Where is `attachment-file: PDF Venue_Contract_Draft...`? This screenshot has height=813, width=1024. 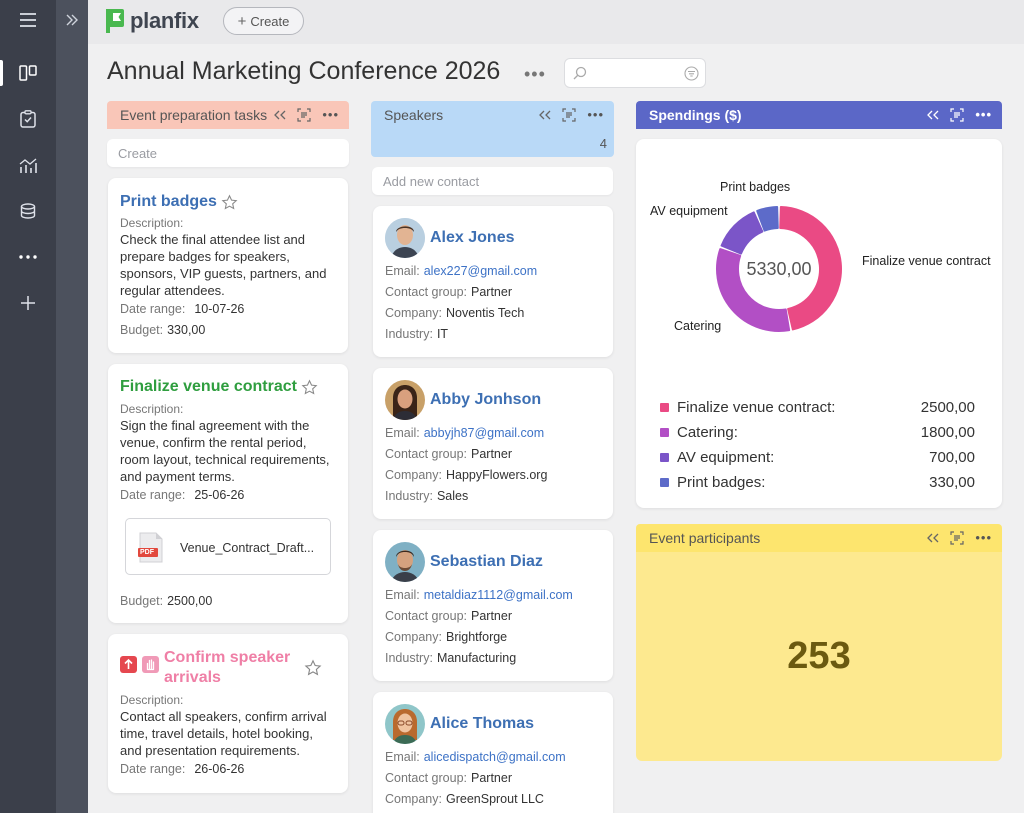 attachment-file: PDF Venue_Contract_Draft... is located at coordinates (228, 546).